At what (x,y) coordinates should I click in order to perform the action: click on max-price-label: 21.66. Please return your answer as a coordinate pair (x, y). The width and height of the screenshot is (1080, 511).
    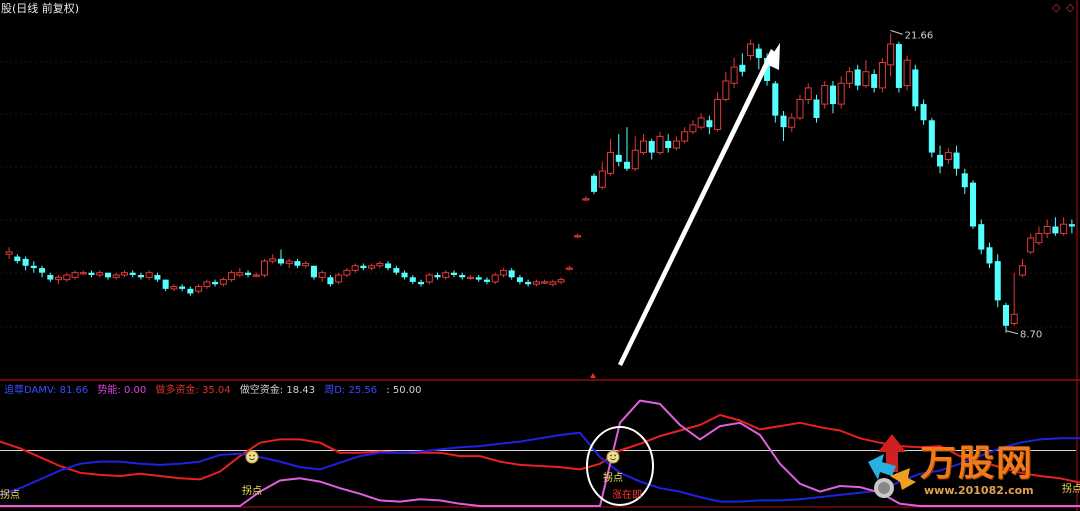
    Looking at the image, I should click on (919, 35).